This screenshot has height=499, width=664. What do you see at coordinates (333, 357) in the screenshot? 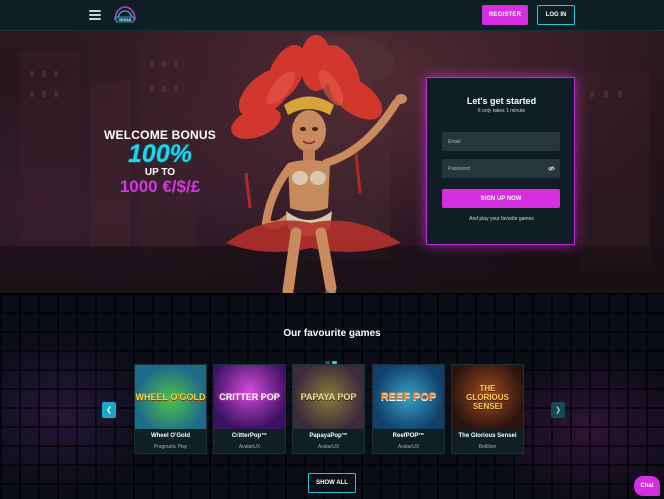
I see `games-carousel-dots` at bounding box center [333, 357].